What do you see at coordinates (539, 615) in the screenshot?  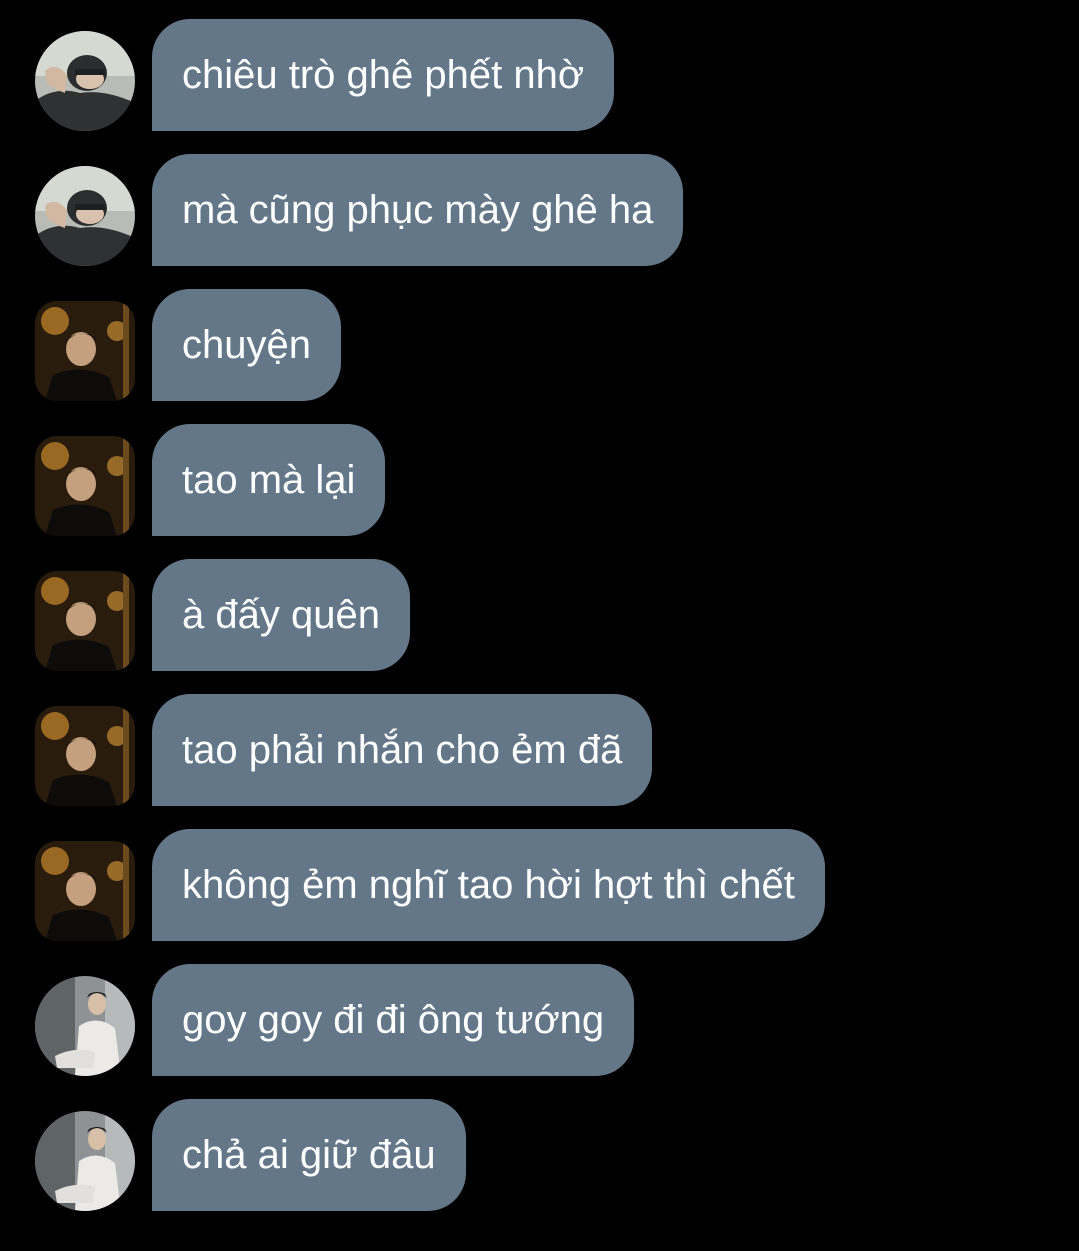 I see `message-row: à đấy quên` at bounding box center [539, 615].